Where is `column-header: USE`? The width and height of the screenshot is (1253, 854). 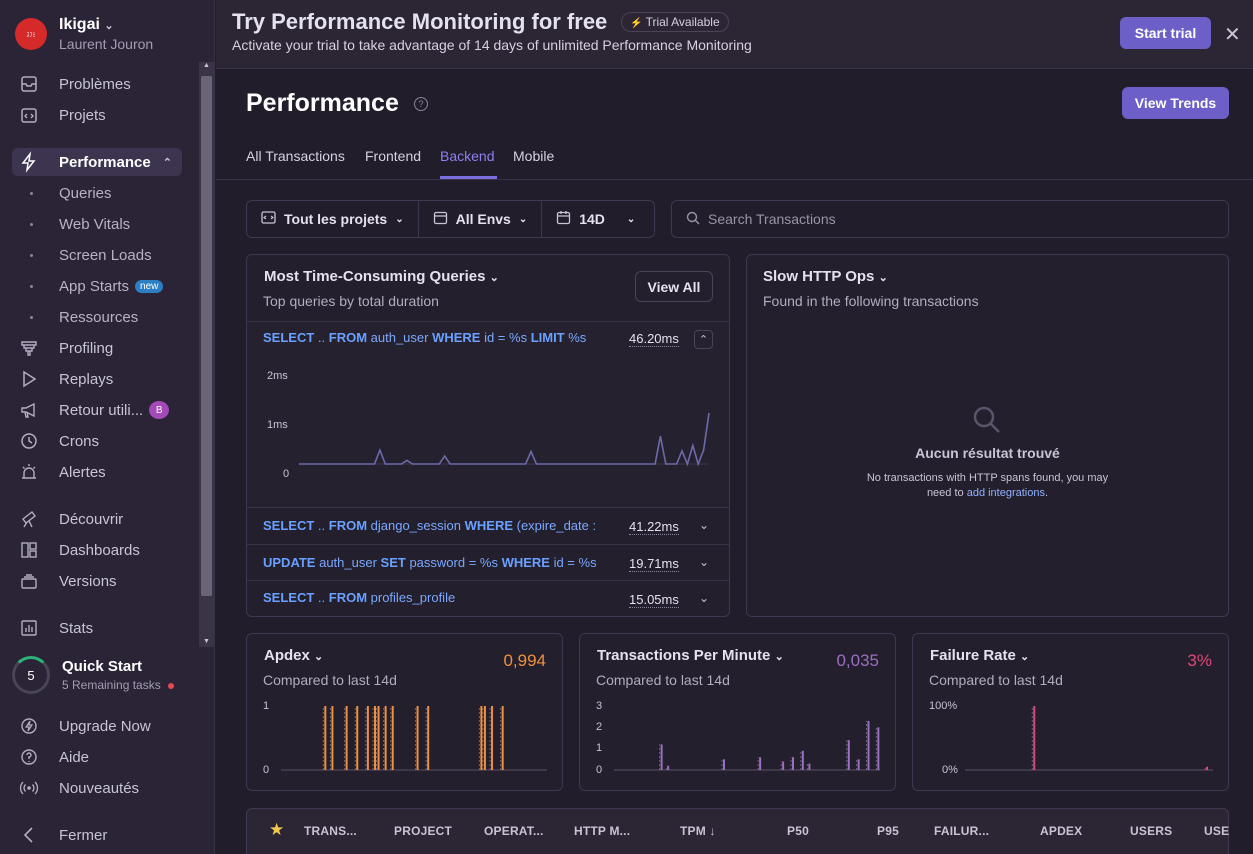 column-header: USE is located at coordinates (1216, 831).